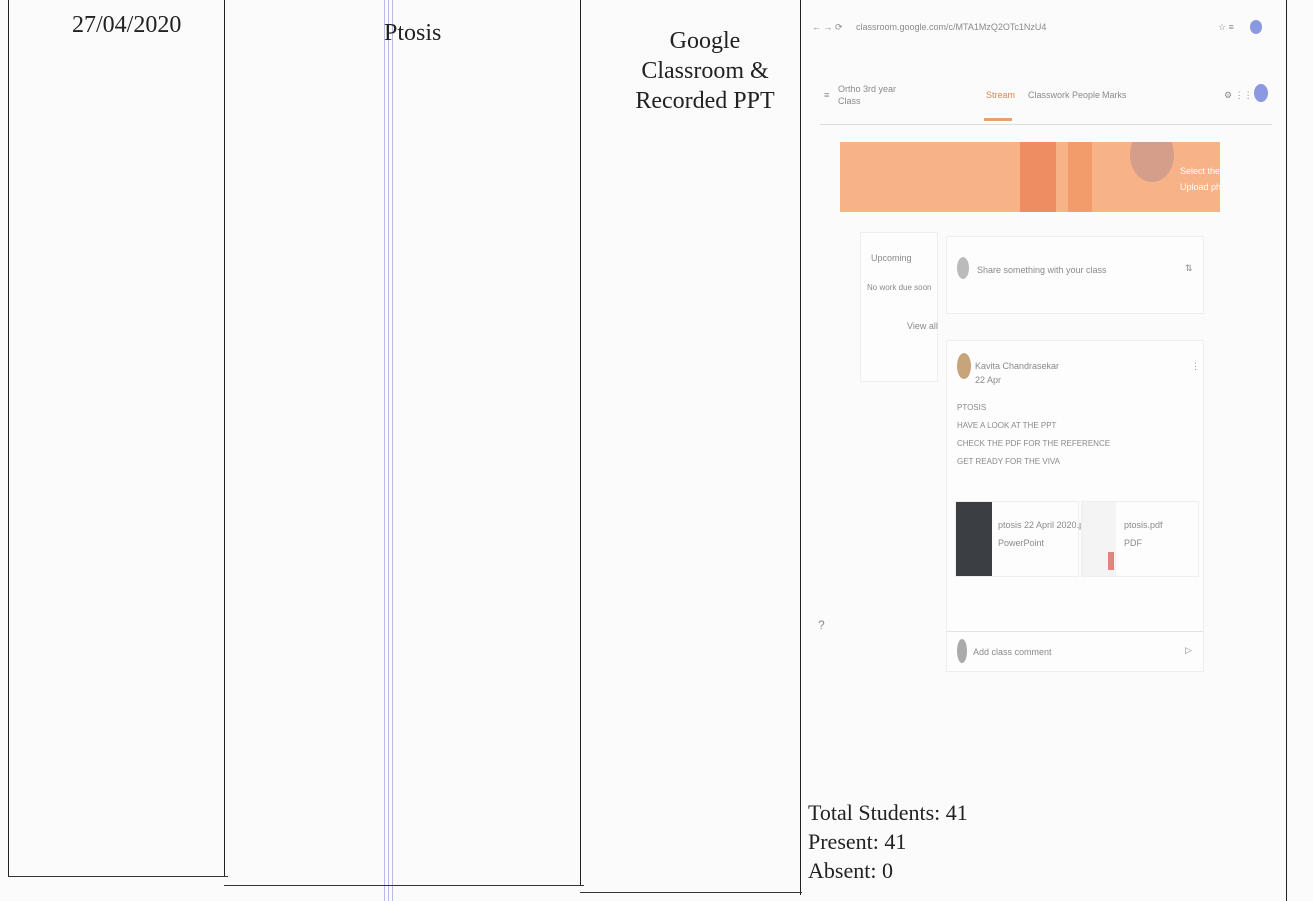 The image size is (1313, 901). Describe the element at coordinates (1195, 366) in the screenshot. I see `more-options-icon: ⋮` at that location.